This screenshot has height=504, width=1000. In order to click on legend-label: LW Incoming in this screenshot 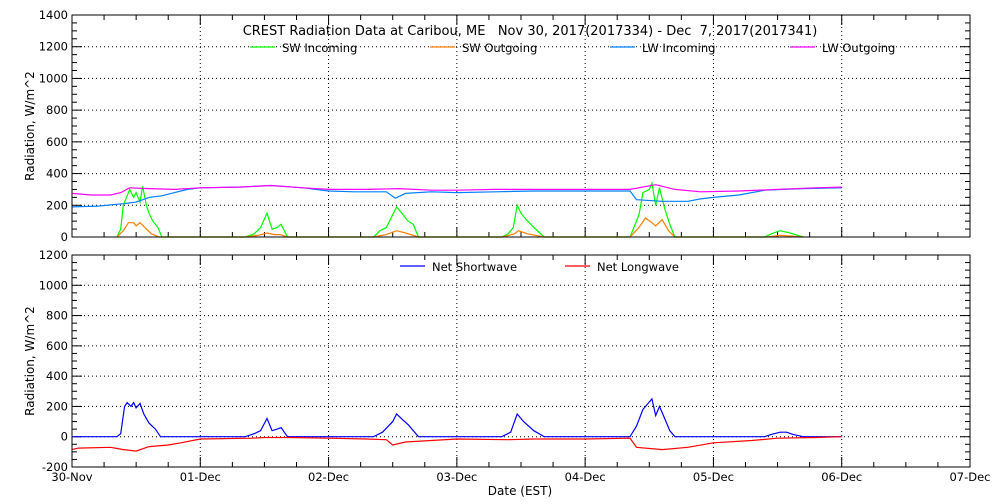, I will do `click(678, 48)`.